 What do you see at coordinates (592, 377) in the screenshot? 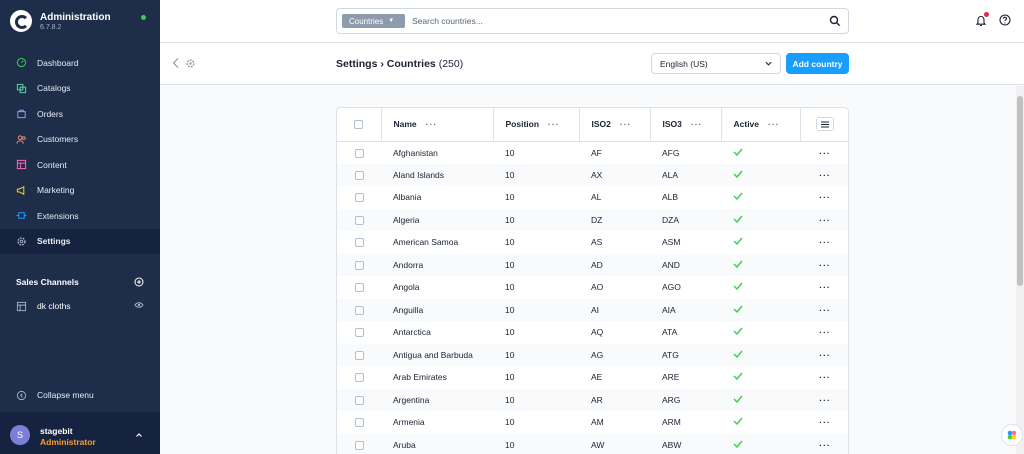
I see `table-row: Arab Emirates 10 AE ARE ···` at bounding box center [592, 377].